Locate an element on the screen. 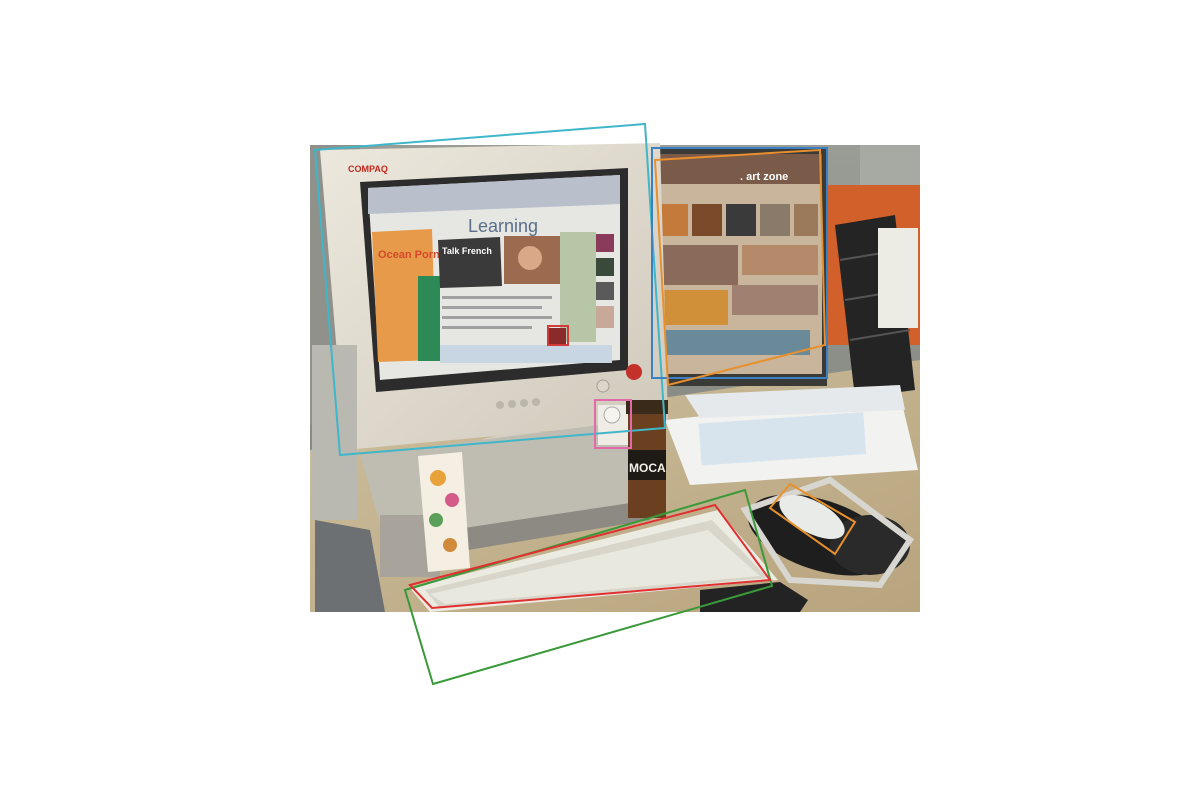 Image resolution: width=1200 pixels, height=800 pixels. wall-right is located at coordinates (890, 165).